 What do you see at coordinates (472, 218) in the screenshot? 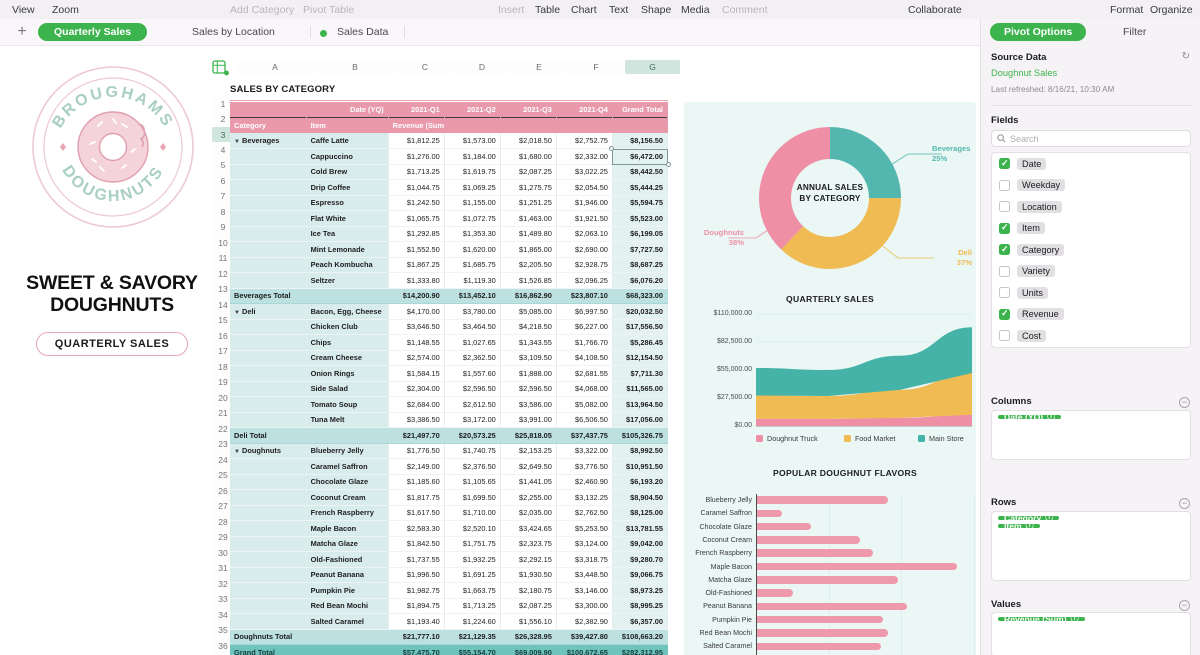
I see `cell-q2: $1,072.75` at bounding box center [472, 218].